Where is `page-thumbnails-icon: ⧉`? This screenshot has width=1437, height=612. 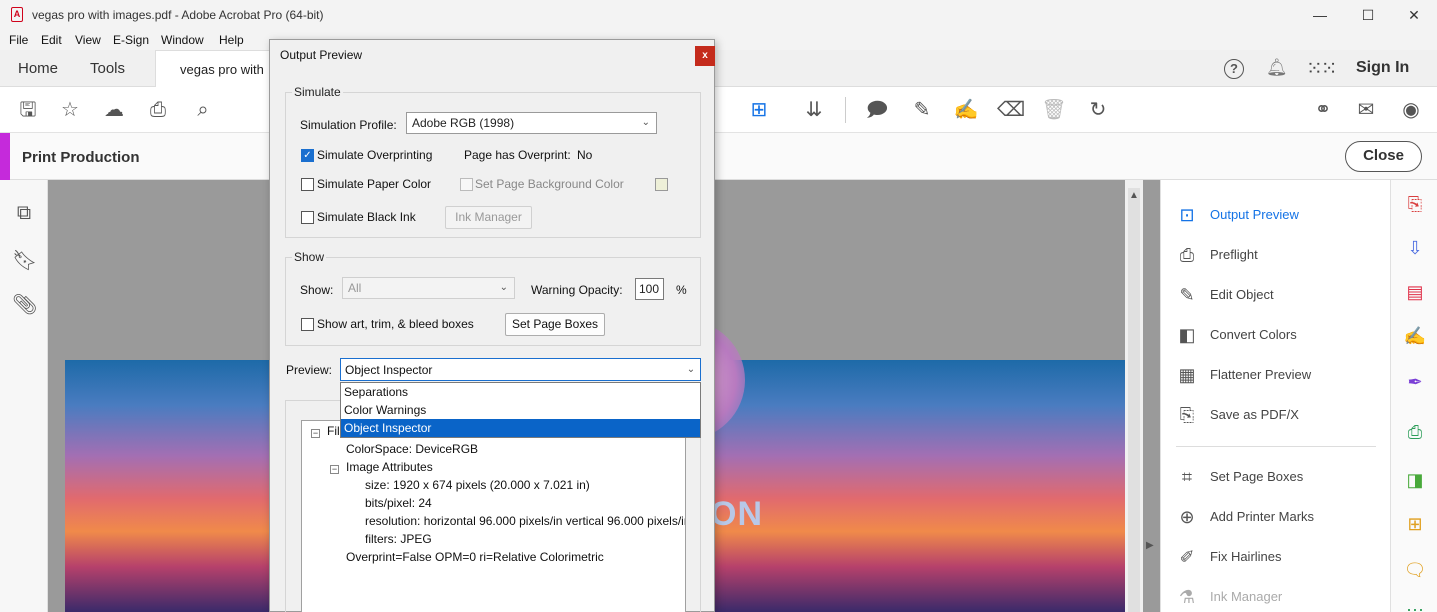
page-thumbnails-icon: ⧉ is located at coordinates (24, 214).